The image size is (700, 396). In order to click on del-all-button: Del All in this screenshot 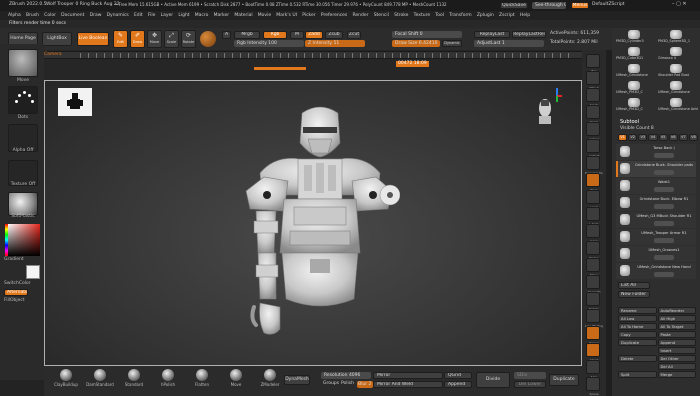, I will do `click(676, 366)`.